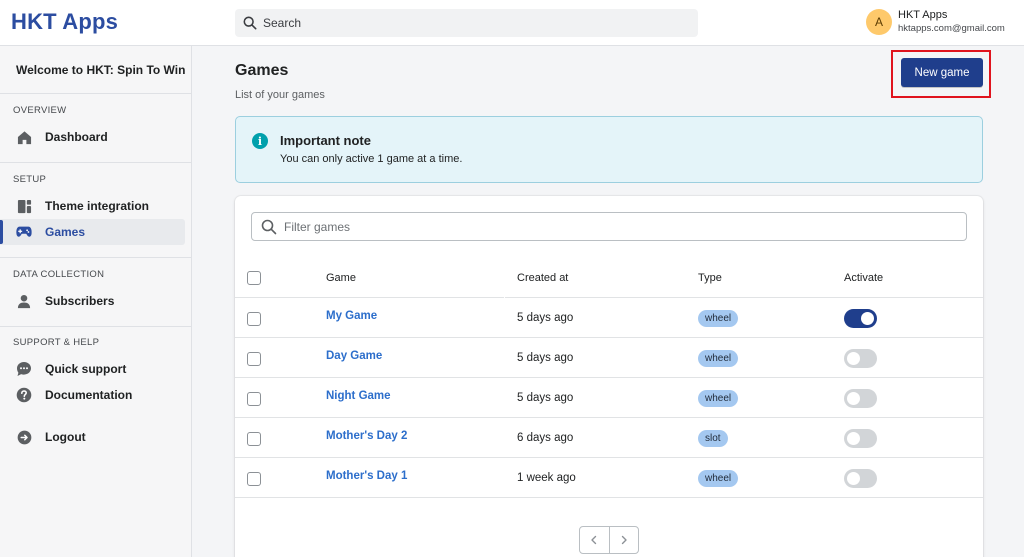 The width and height of the screenshot is (1024, 557). Describe the element at coordinates (254, 278) in the screenshot. I see `select-all-checkbox` at that location.